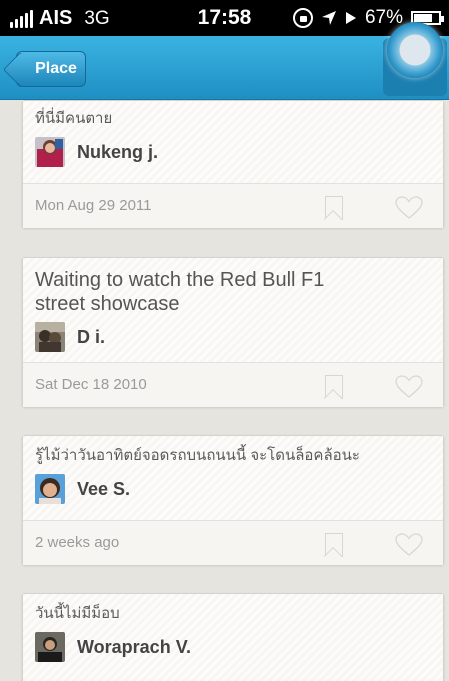 Image resolution: width=449 pixels, height=681 pixels. What do you see at coordinates (77, 613) in the screenshot?
I see `post-text: วันนี้ไม่มีม็อบ` at bounding box center [77, 613].